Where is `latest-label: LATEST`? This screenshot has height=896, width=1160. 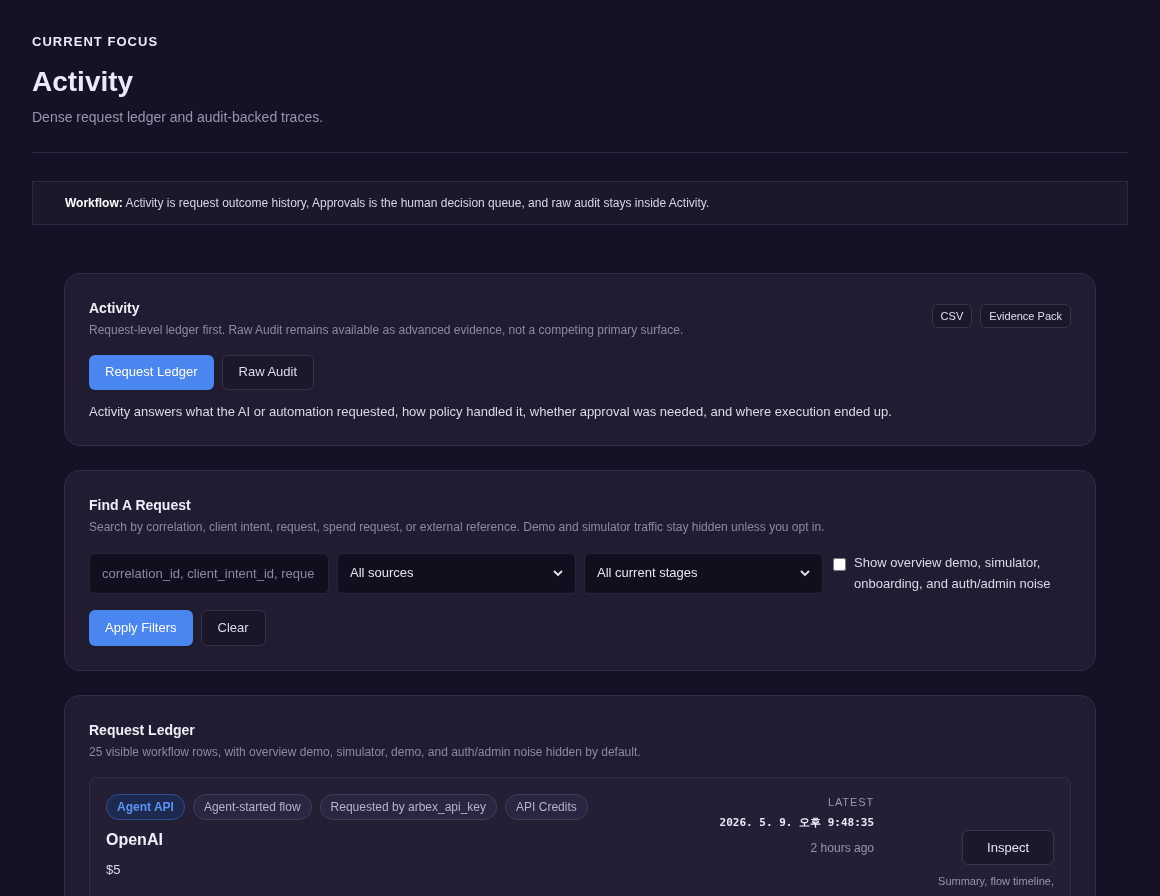
latest-label: LATEST is located at coordinates (850, 802).